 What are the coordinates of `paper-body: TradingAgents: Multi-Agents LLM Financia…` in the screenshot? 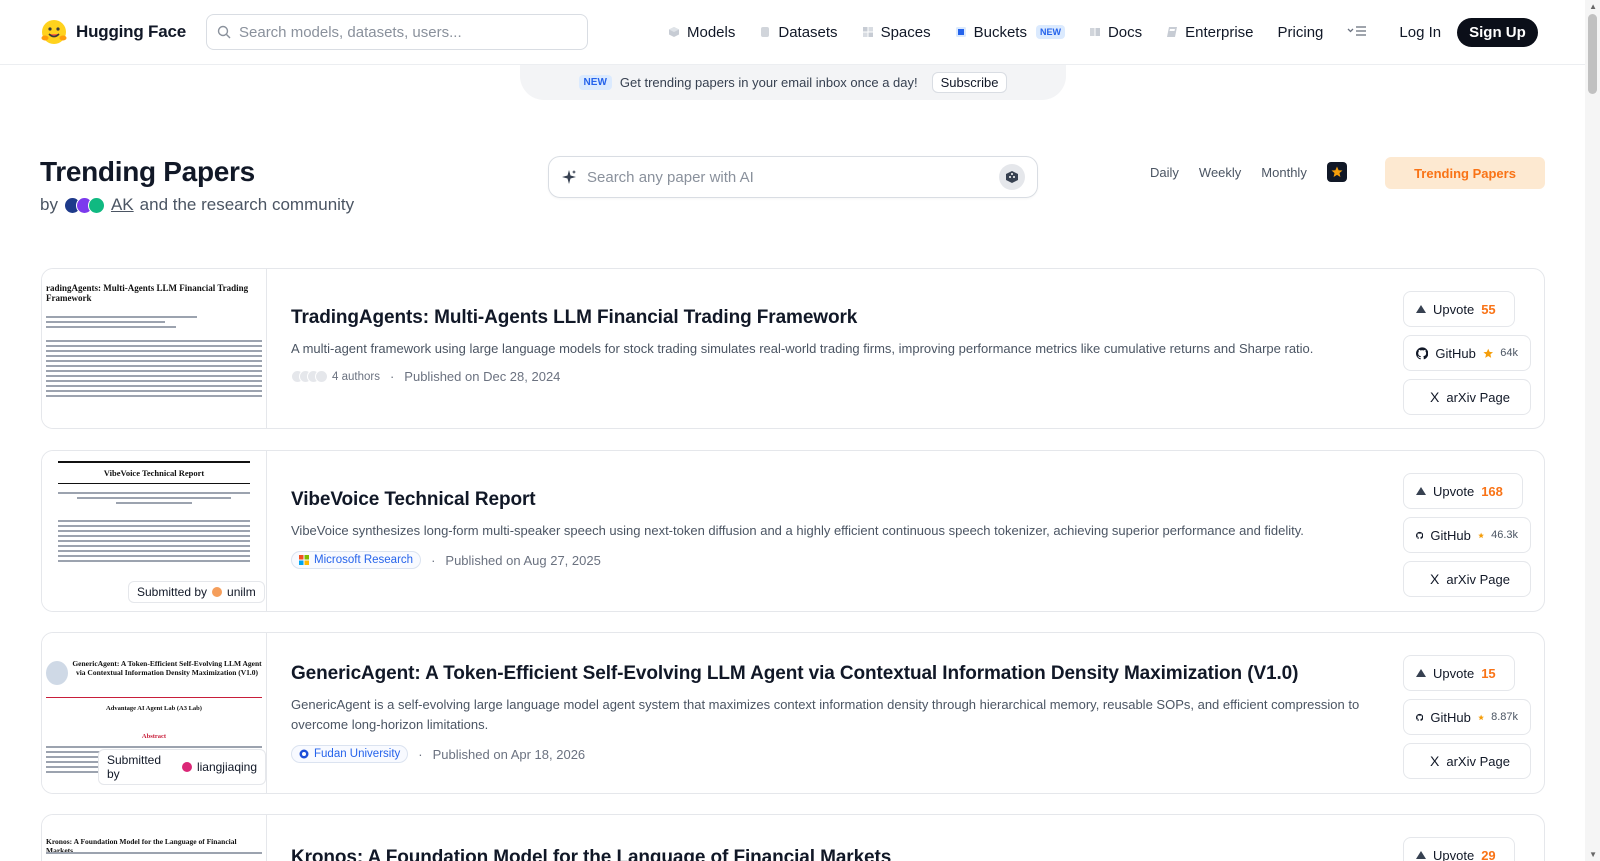 It's located at (826, 345).